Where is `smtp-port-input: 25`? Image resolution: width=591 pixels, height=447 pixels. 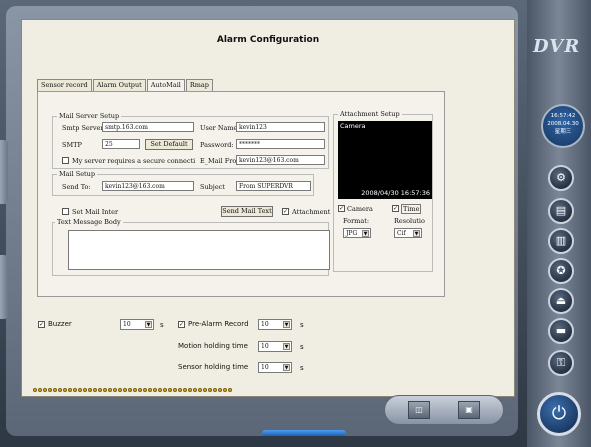
smtp-port-input: 25 is located at coordinates (121, 144).